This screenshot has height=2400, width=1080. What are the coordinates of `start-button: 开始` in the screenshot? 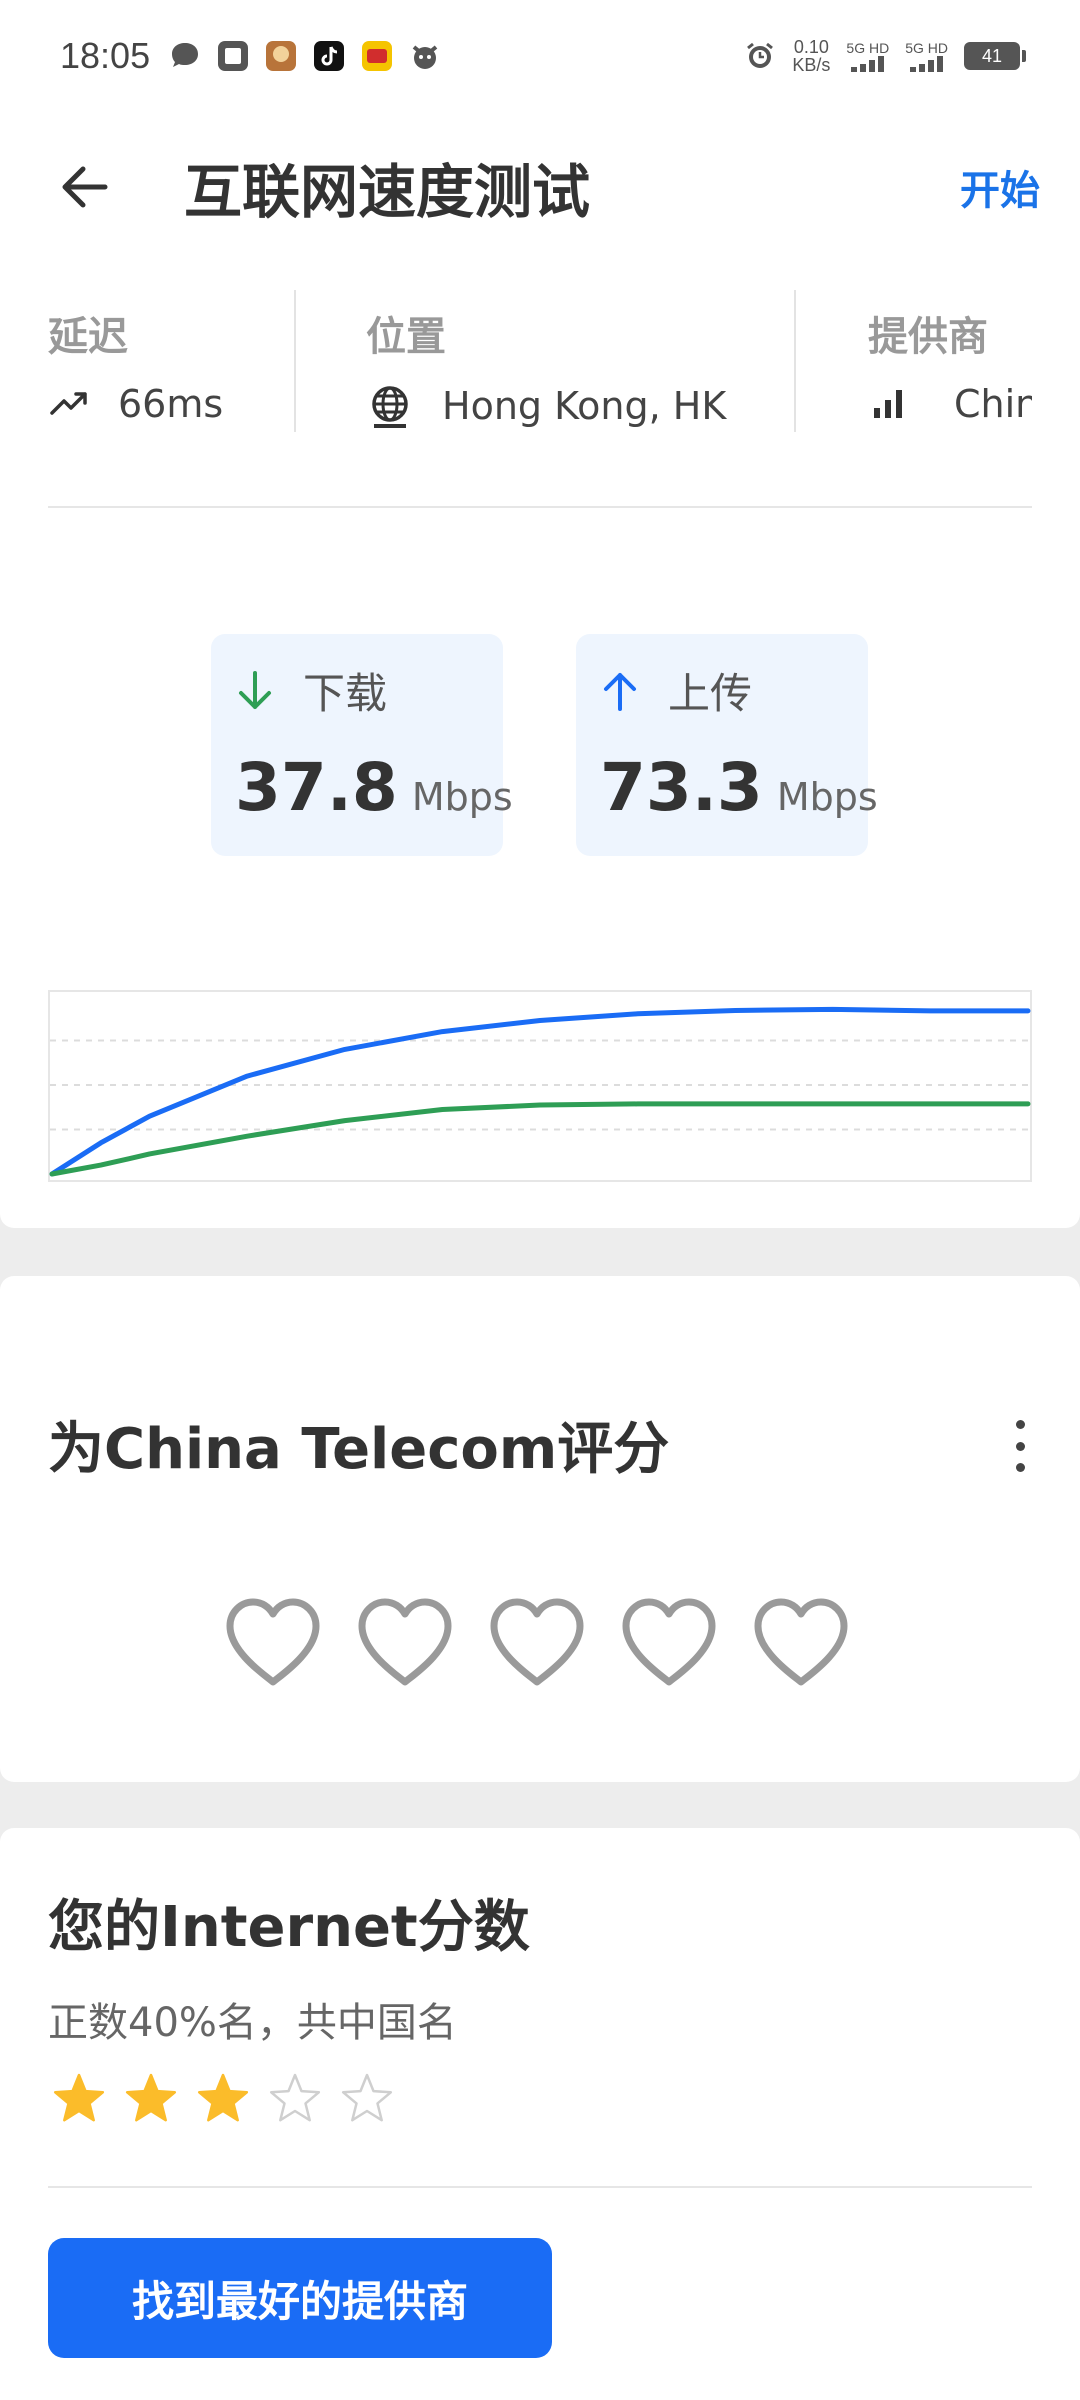 It's located at (1000, 187).